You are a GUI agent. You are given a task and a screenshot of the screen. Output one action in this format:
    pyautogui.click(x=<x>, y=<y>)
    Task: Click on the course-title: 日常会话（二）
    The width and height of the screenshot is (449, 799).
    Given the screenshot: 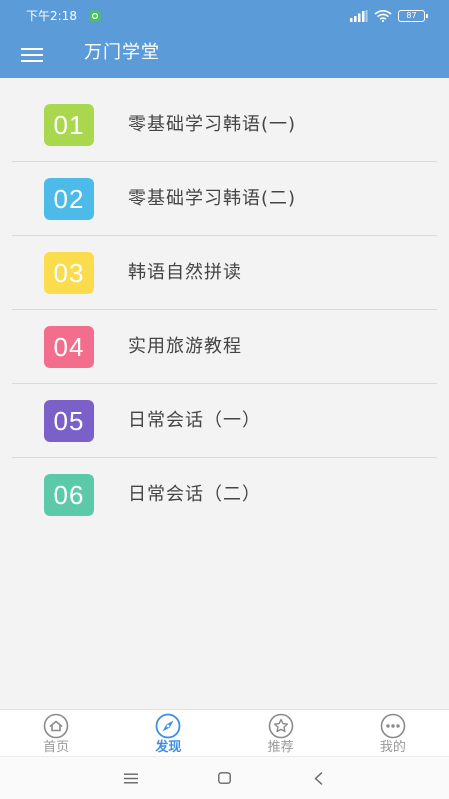 What is the action you would take?
    pyautogui.click(x=194, y=494)
    